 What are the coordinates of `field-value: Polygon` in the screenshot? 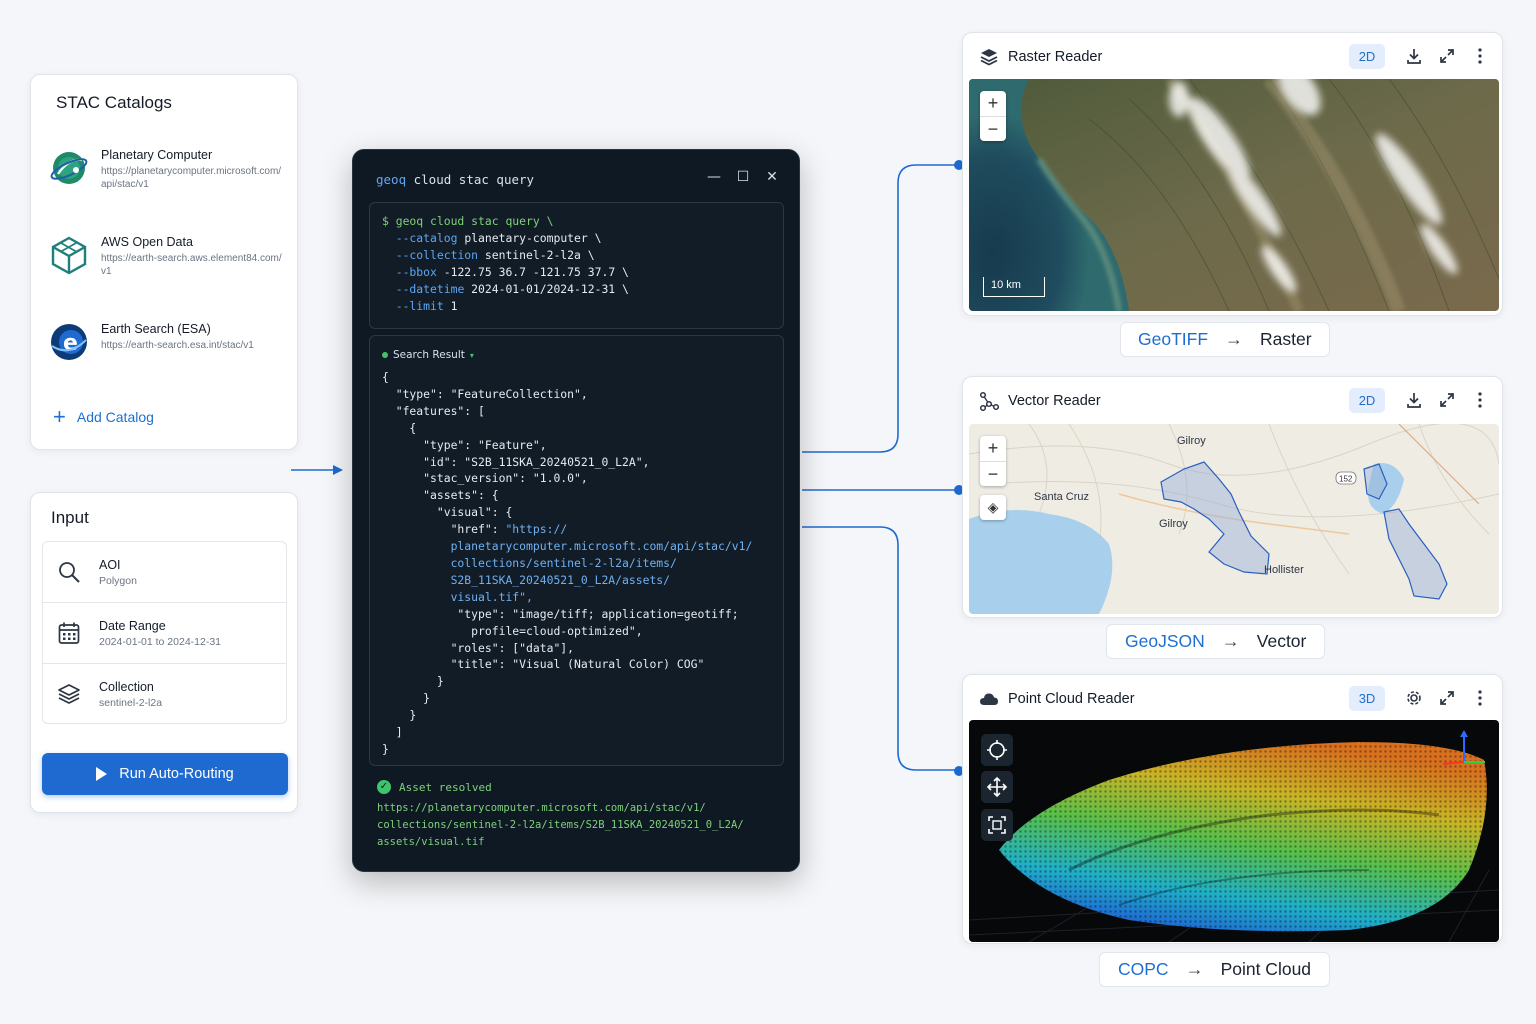 It's located at (118, 581).